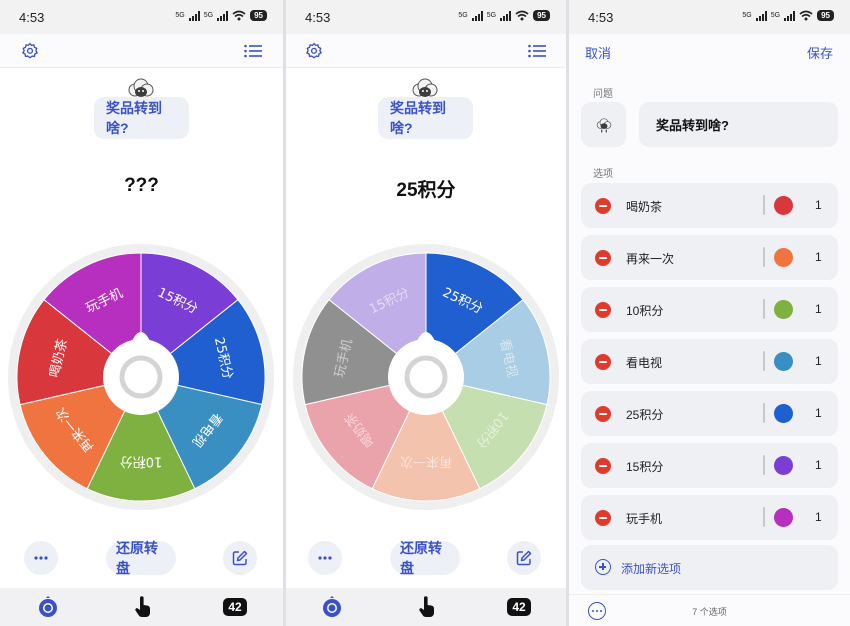 This screenshot has height=626, width=850. Describe the element at coordinates (709, 257) in the screenshot. I see `option-row: 再来一次 1` at that location.